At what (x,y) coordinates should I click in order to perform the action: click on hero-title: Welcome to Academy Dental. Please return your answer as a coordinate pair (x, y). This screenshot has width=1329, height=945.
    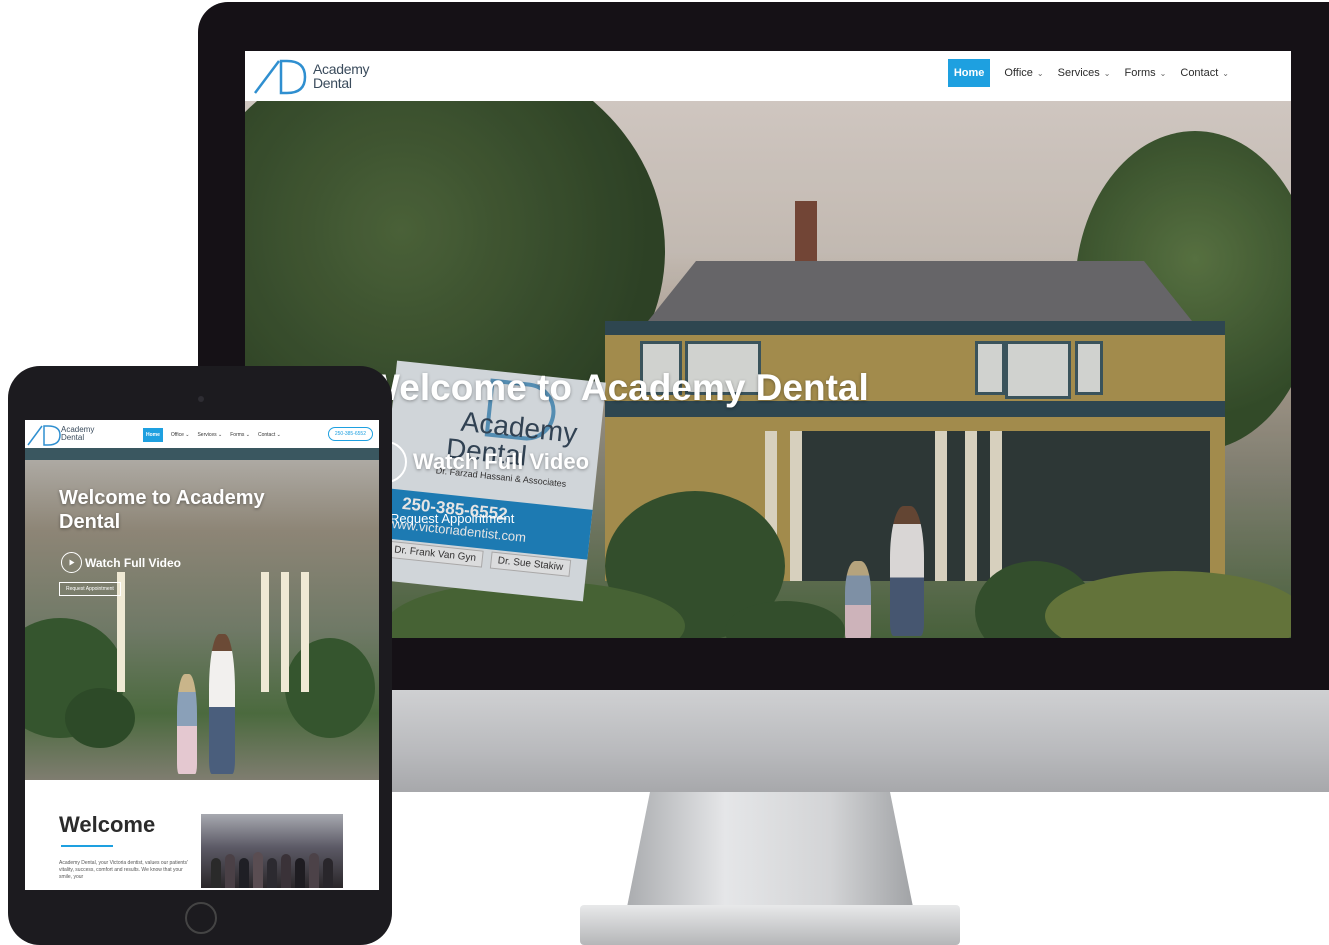
    Looking at the image, I should click on (617, 387).